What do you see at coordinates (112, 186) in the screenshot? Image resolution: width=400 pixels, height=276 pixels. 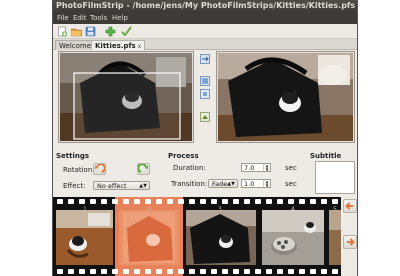 I see `effect-value: No effect` at bounding box center [112, 186].